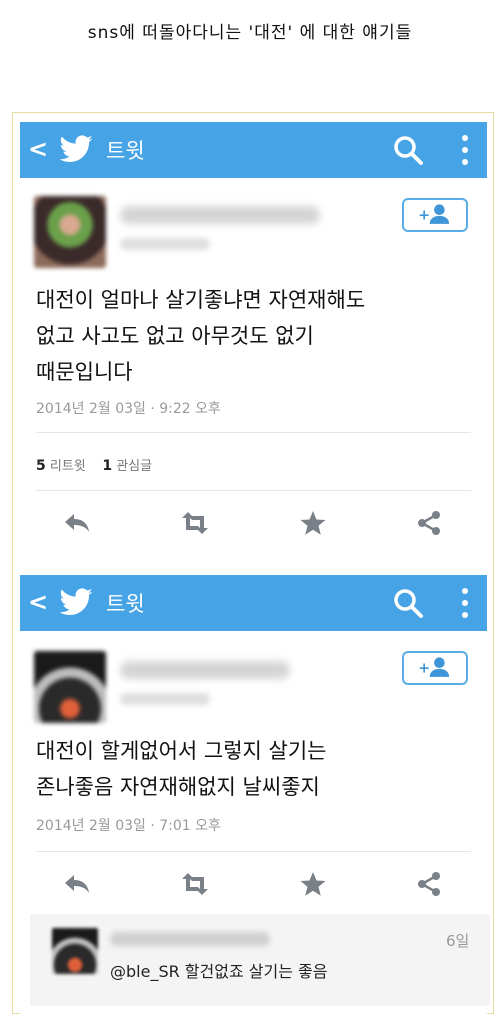  What do you see at coordinates (41, 466) in the screenshot?
I see `retweet-count: 5` at bounding box center [41, 466].